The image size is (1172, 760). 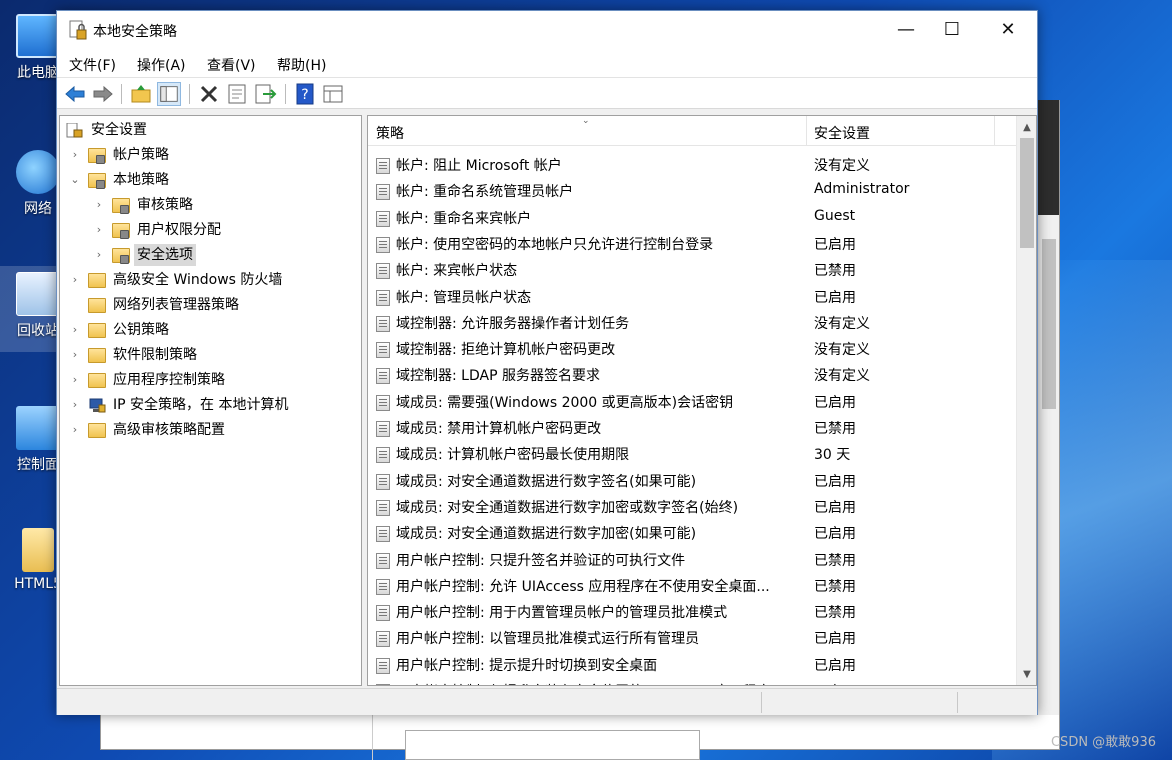 I want to click on chevron-down-icon: ⌄, so click(x=75, y=180).